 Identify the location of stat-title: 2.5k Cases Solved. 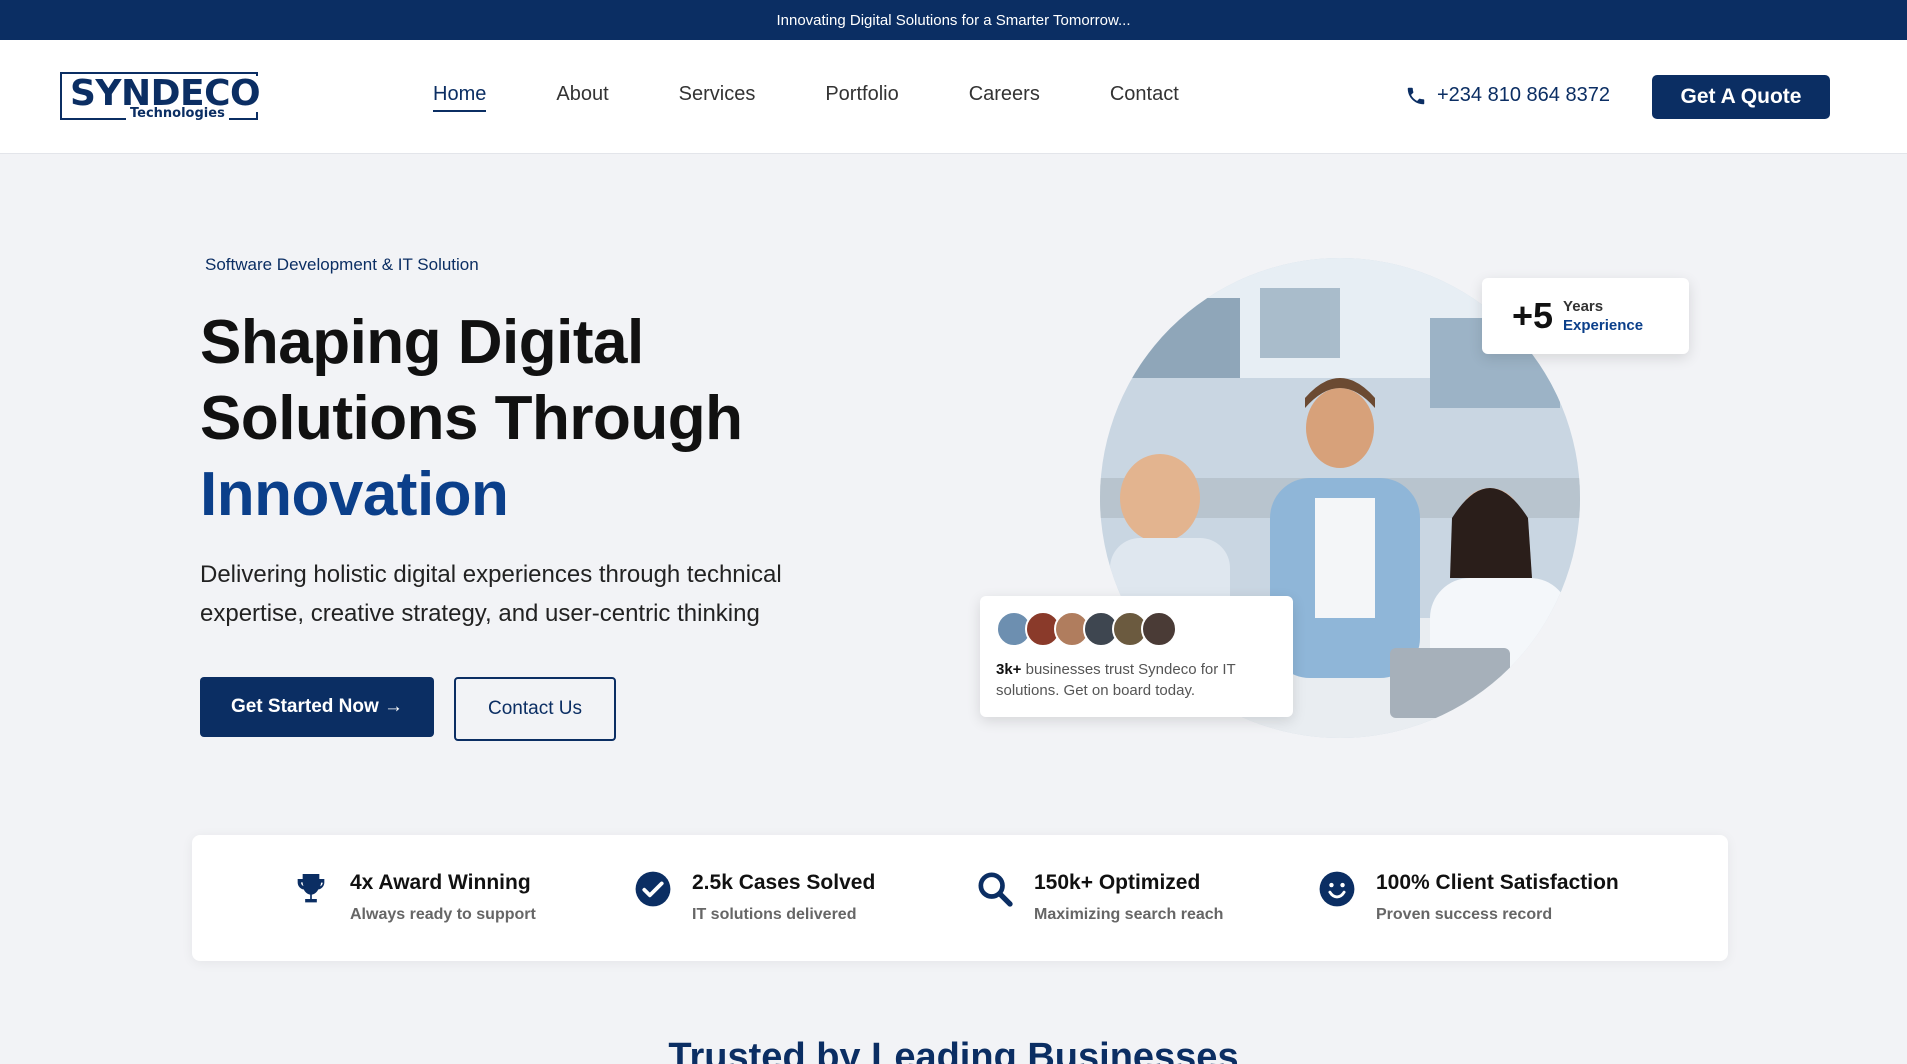
(784, 882).